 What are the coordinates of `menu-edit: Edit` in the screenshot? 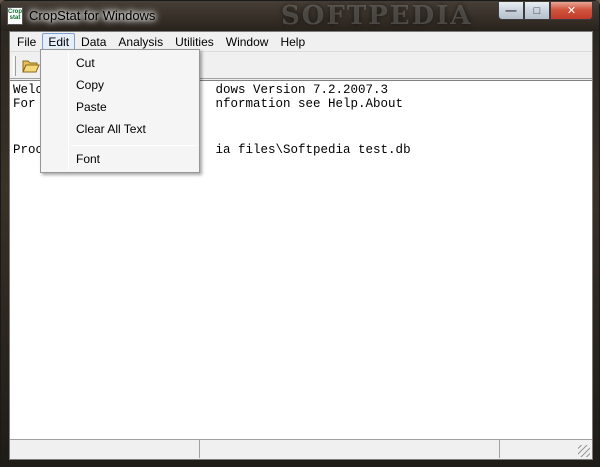 It's located at (59, 41).